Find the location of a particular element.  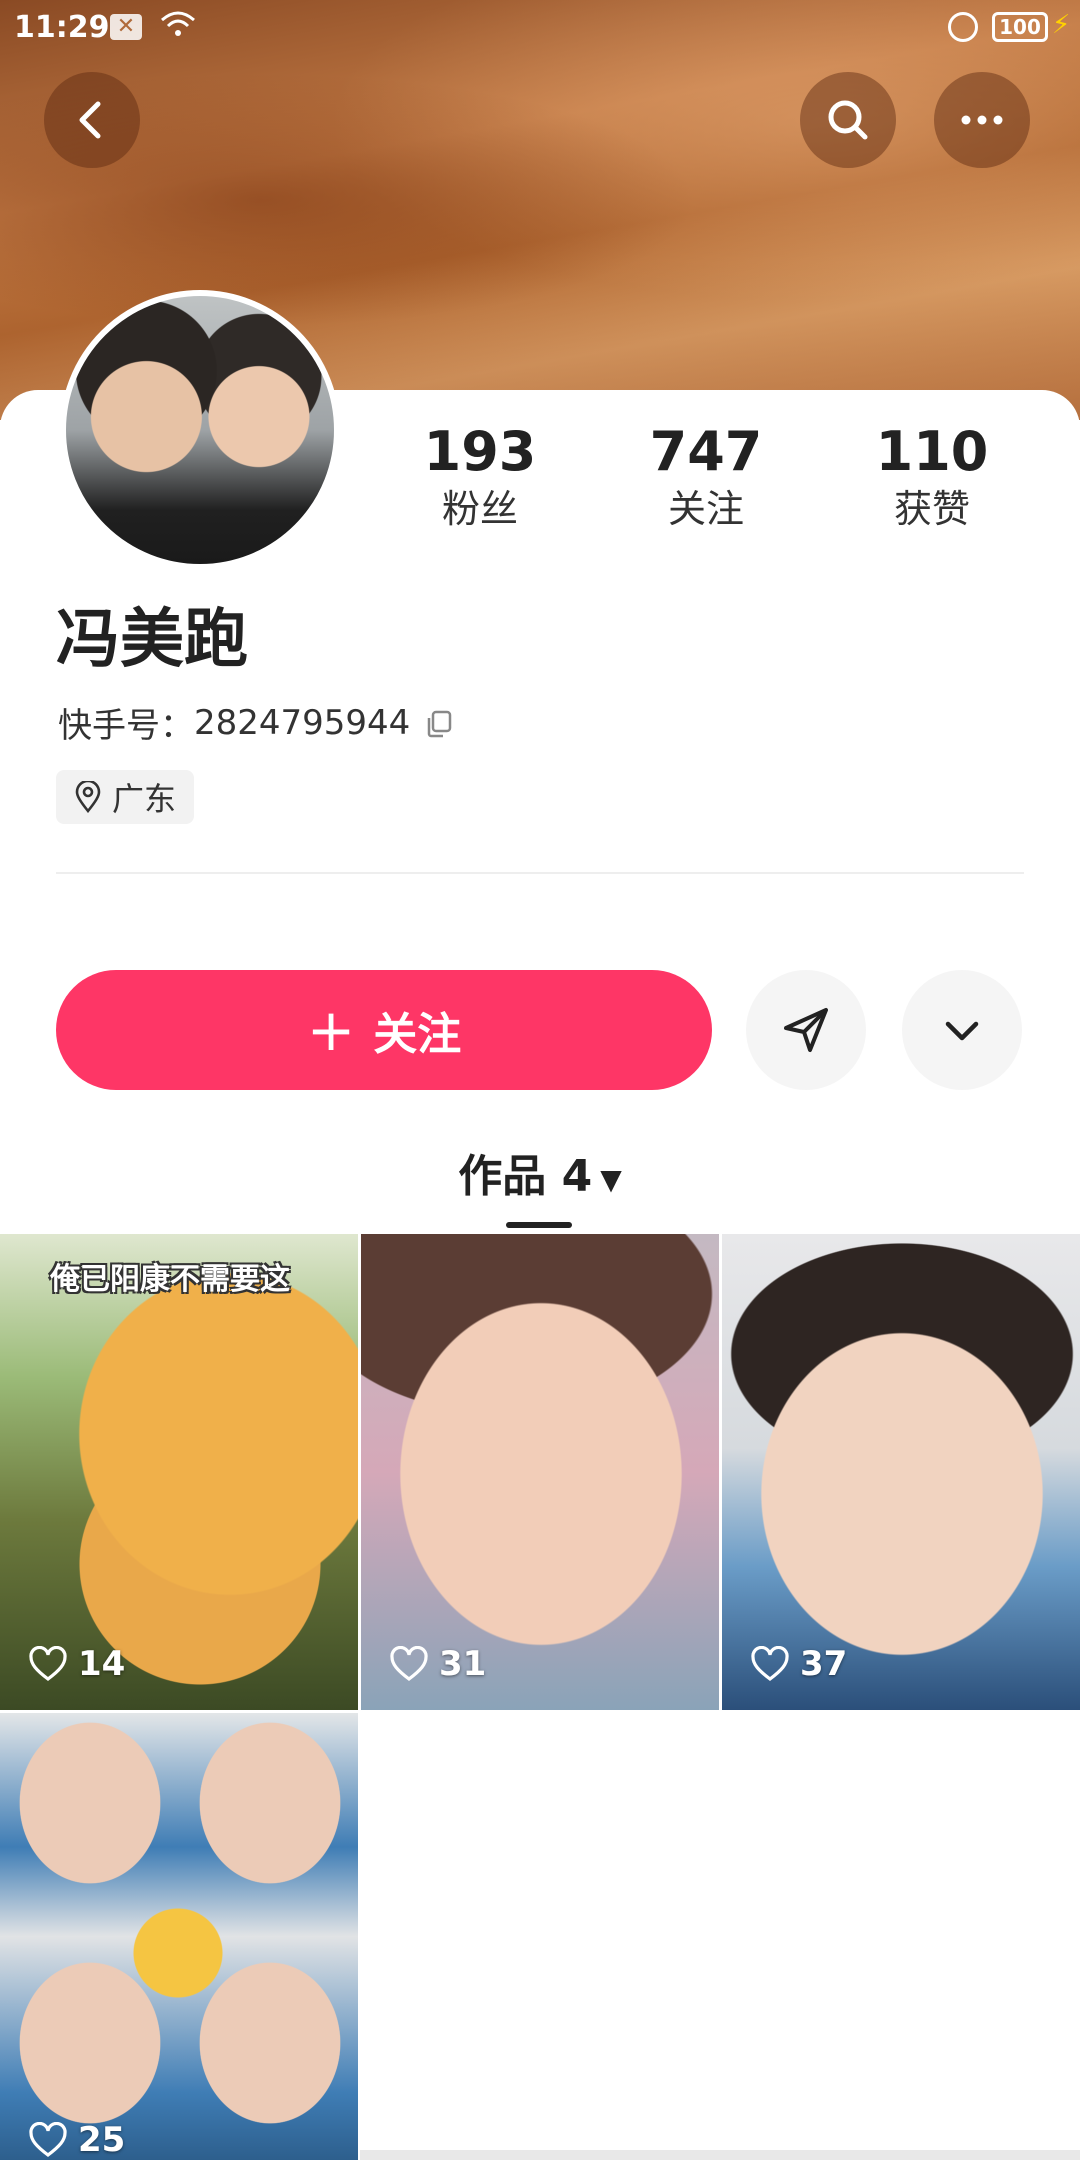

video-thumbnail: 31 is located at coordinates (540, 1472).